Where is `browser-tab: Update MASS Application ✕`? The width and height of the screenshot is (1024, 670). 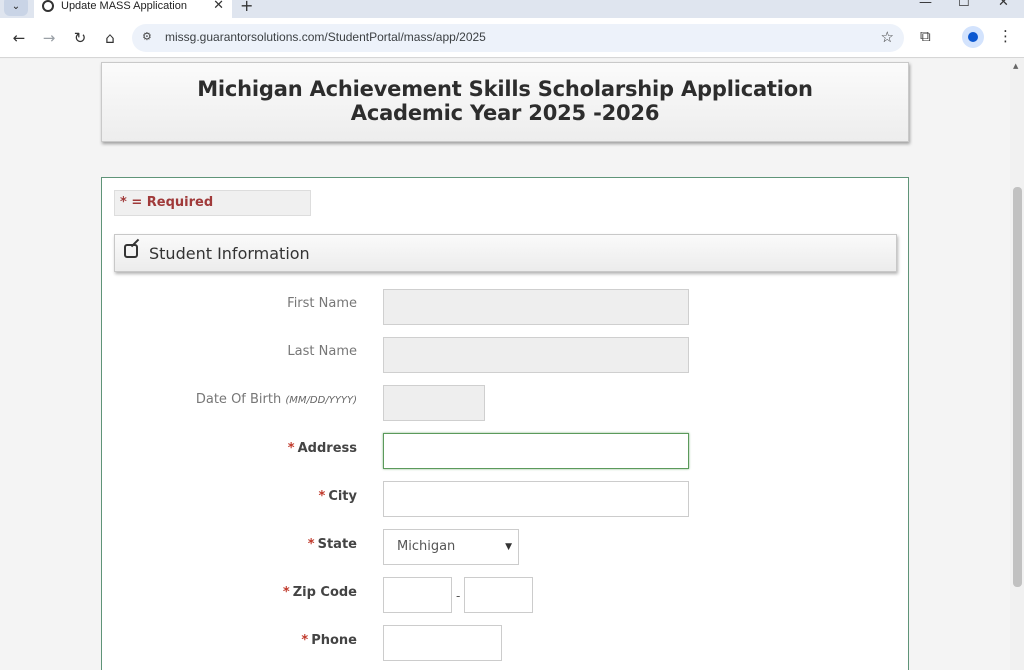
browser-tab: Update MASS Application ✕ is located at coordinates (133, 9).